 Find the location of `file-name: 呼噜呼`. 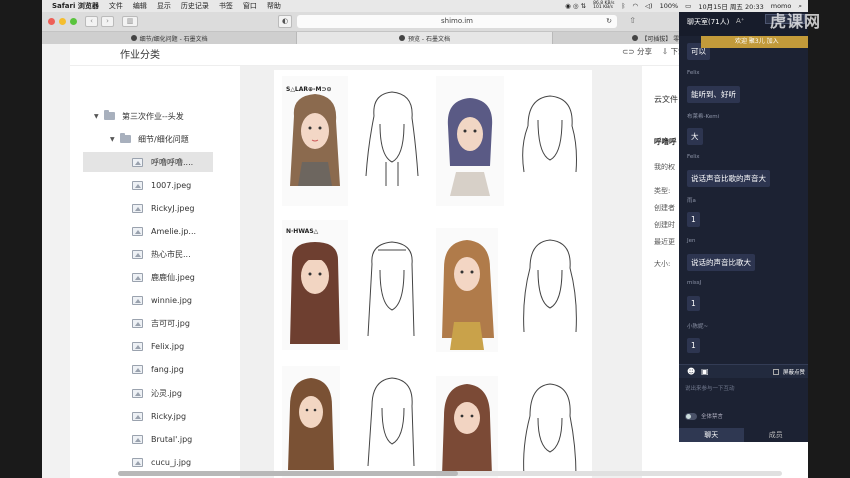

file-name: 呼噜呼 is located at coordinates (665, 141).